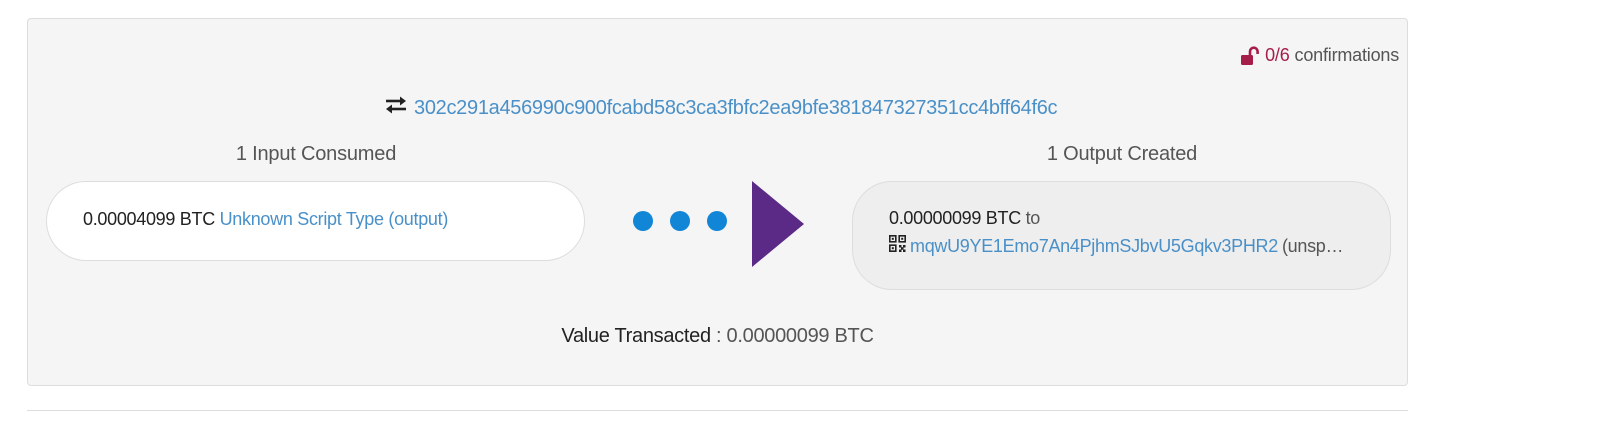  What do you see at coordinates (1277, 55) in the screenshot?
I see `confirmations-count: 0/6` at bounding box center [1277, 55].